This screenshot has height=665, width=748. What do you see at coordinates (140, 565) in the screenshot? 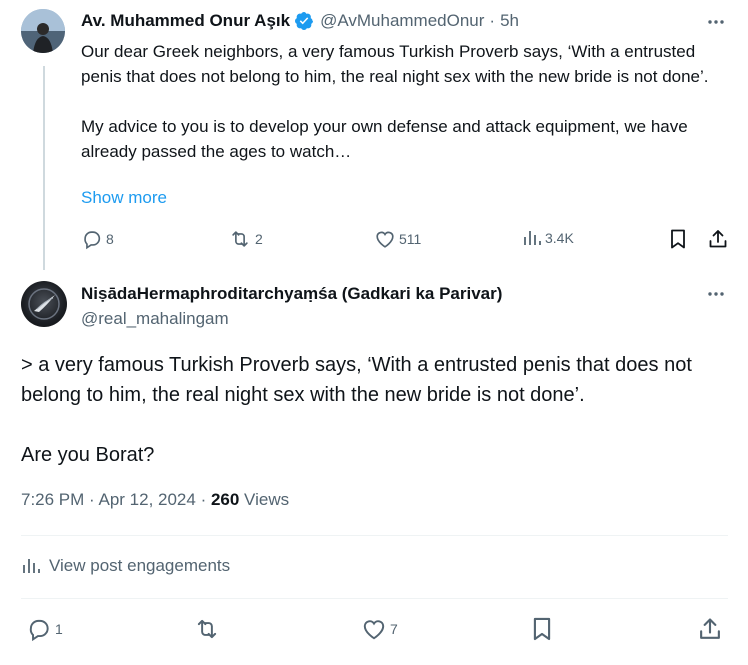
I see `engagements-label: View post engagements` at bounding box center [140, 565].